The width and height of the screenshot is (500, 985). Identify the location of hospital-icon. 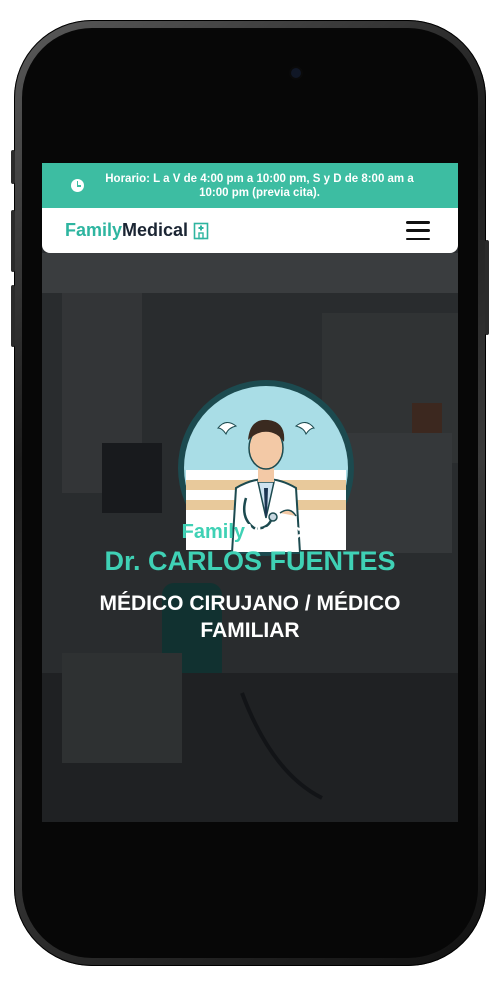
(201, 230).